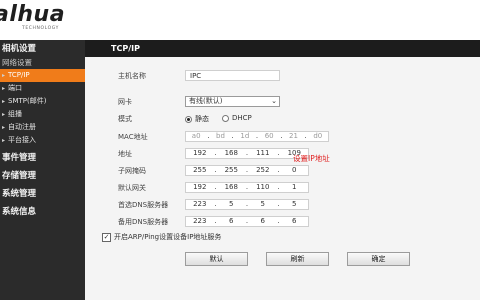  Describe the element at coordinates (297, 259) in the screenshot. I see `refresh-button: 刷新` at that location.